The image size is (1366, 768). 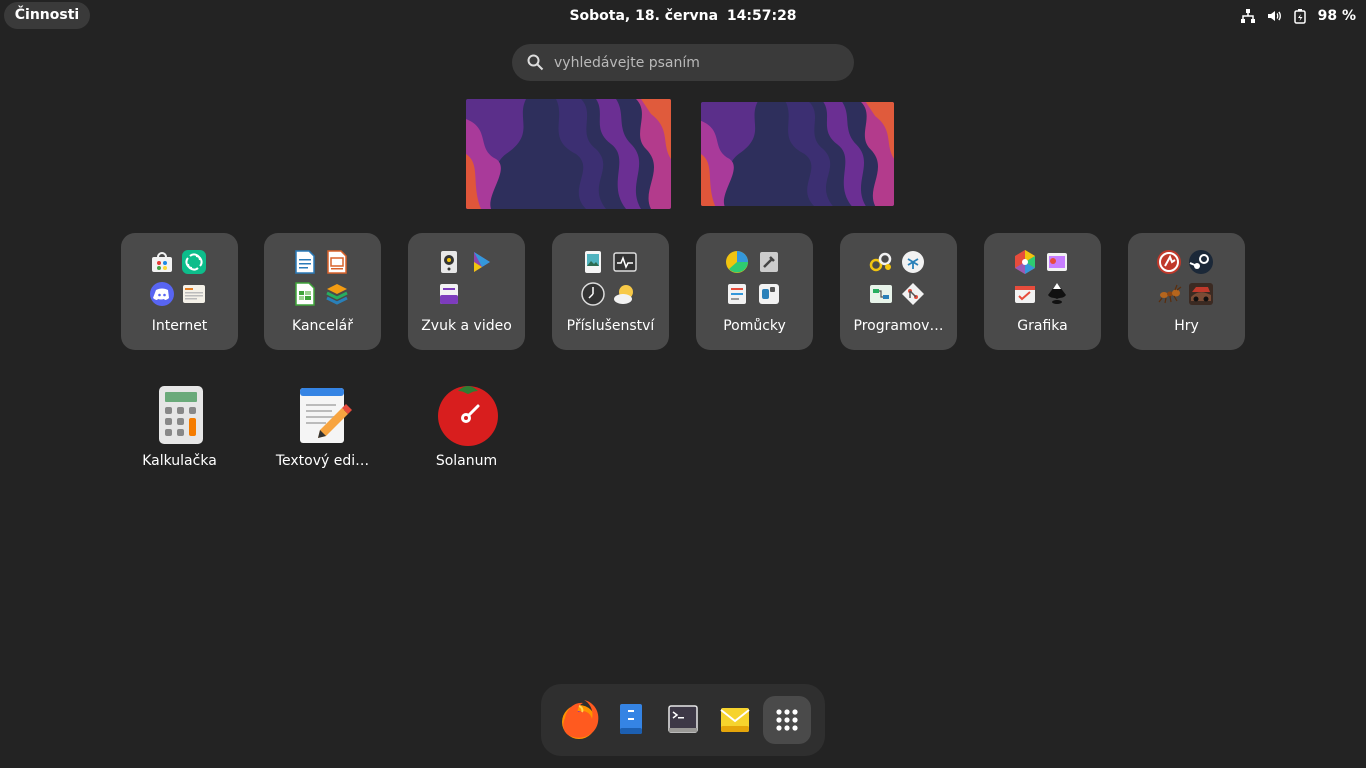 I want to click on app-grid-button, so click(x=787, y=720).